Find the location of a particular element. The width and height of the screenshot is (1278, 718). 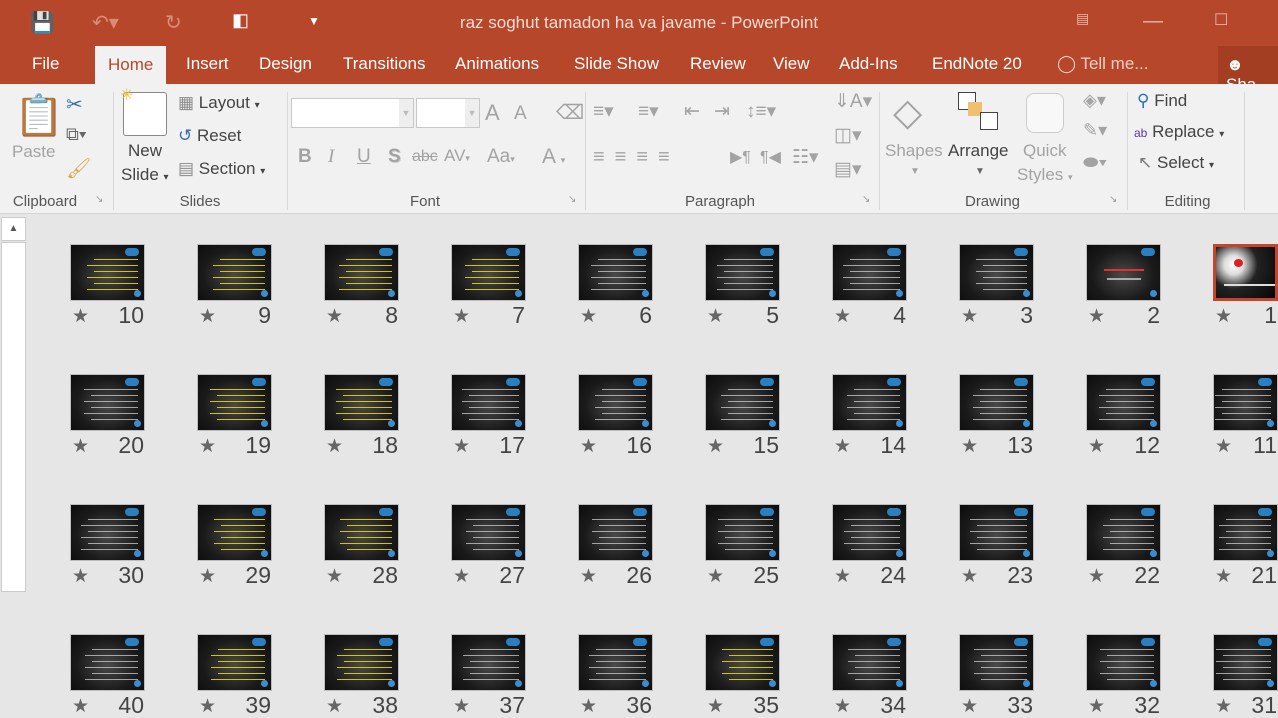

slide-thumbnail-item: ★ 25 is located at coordinates (742, 545).